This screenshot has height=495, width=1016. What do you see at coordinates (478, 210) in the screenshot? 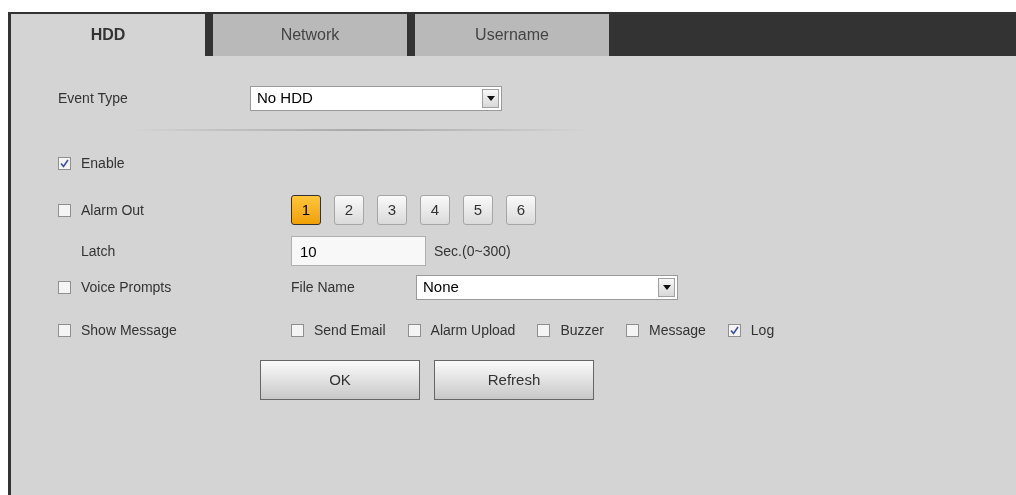
I see `channel-button: 5` at bounding box center [478, 210].